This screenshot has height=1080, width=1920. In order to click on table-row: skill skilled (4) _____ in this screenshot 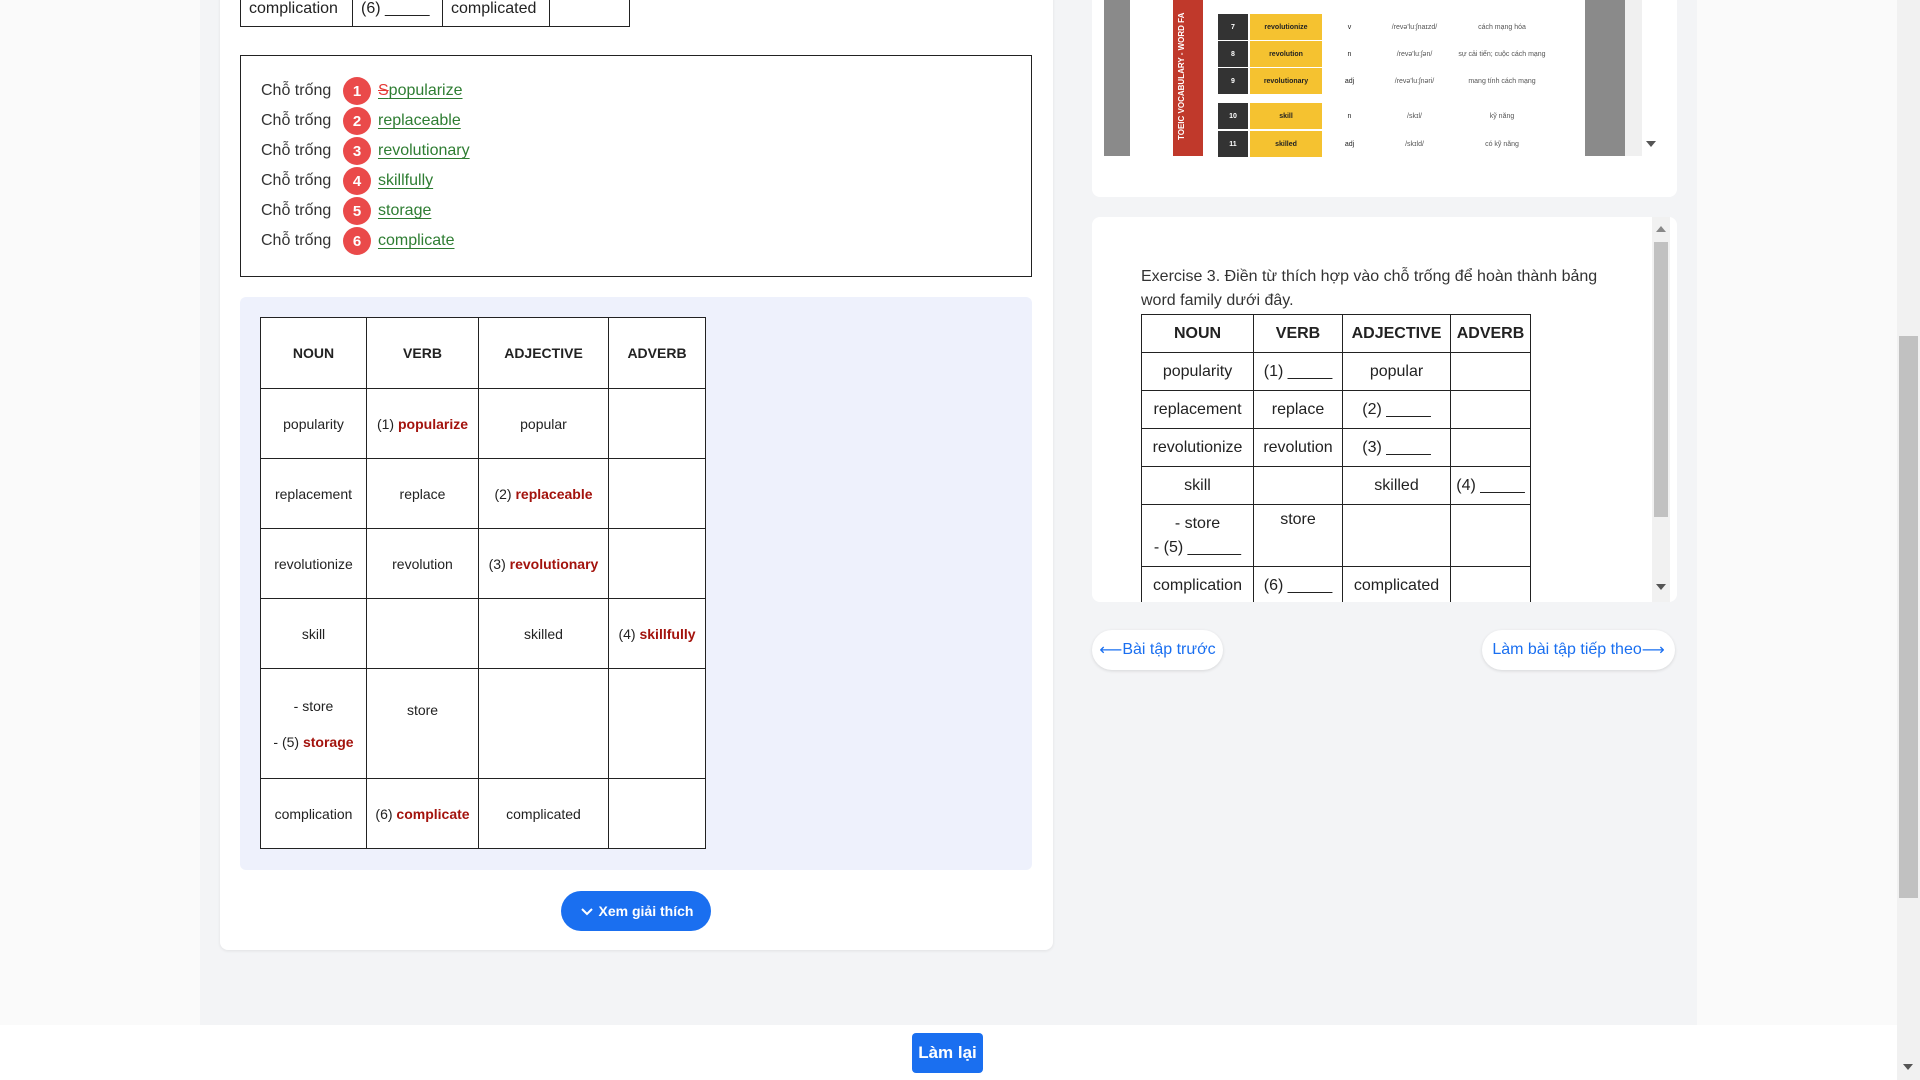, I will do `click(1336, 485)`.